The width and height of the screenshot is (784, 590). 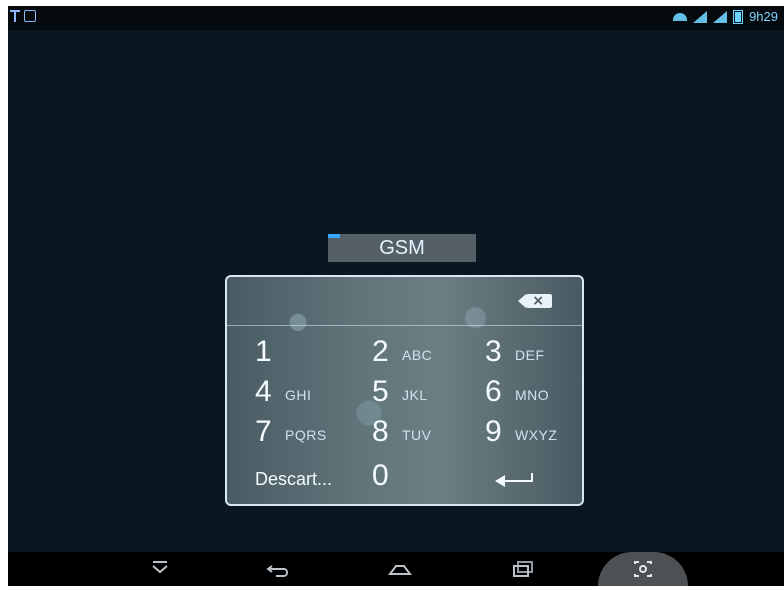 I want to click on back-icon, so click(x=278, y=569).